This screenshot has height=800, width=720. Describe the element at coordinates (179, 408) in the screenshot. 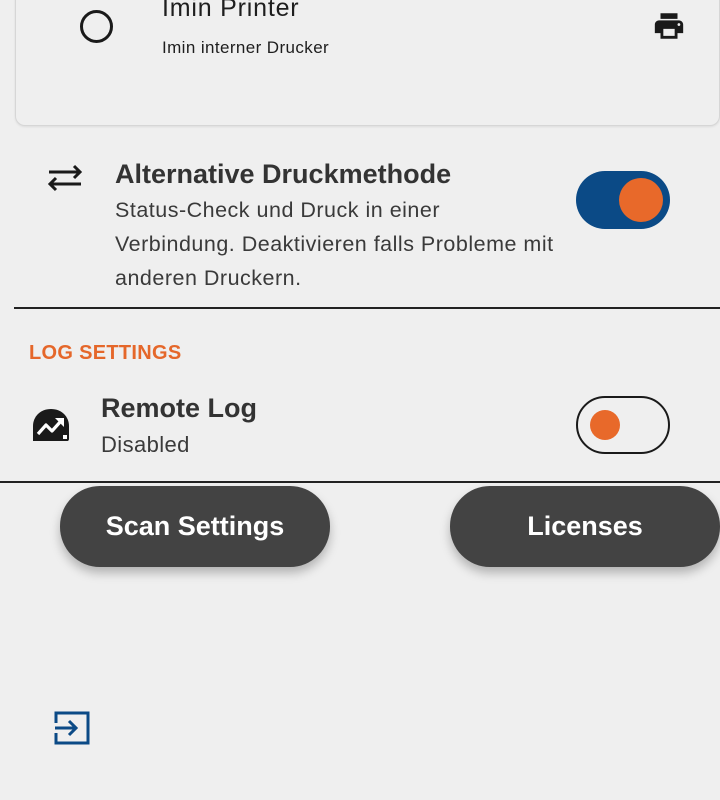

I see `remote-log-title: Remote Log` at that location.